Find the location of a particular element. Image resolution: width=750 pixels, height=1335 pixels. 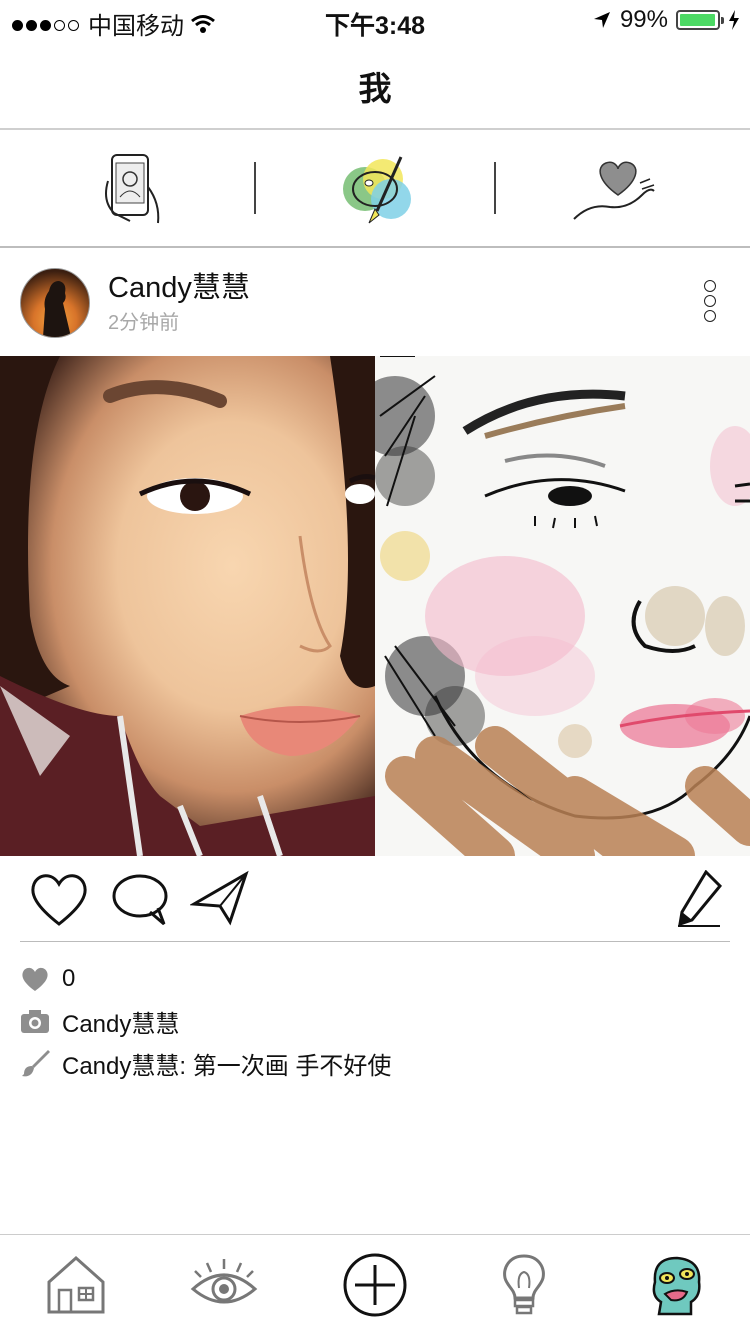

palette-icon is located at coordinates (377, 190).